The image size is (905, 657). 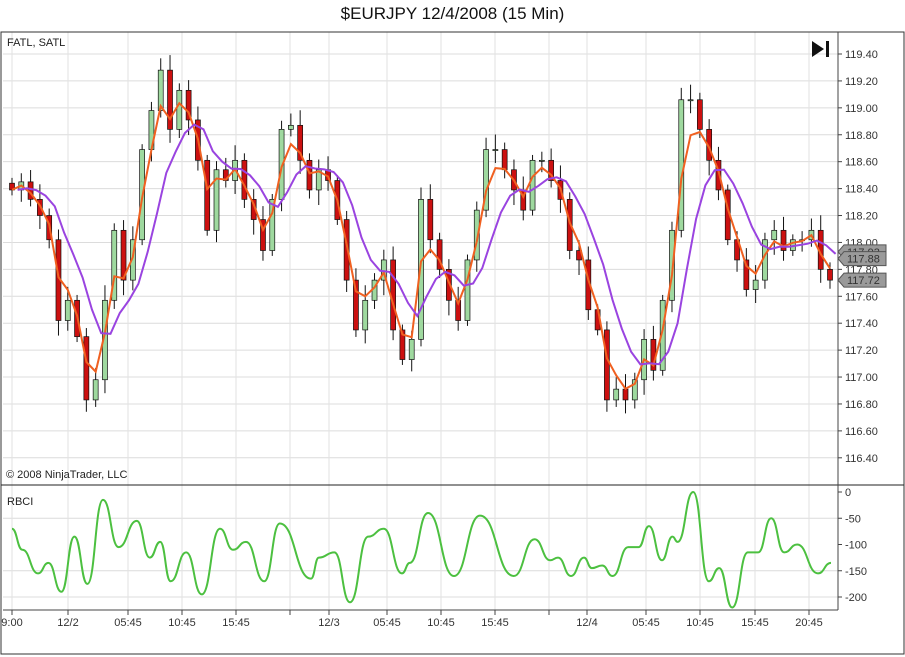 I want to click on price-tick-label: 118.80, so click(x=861, y=136).